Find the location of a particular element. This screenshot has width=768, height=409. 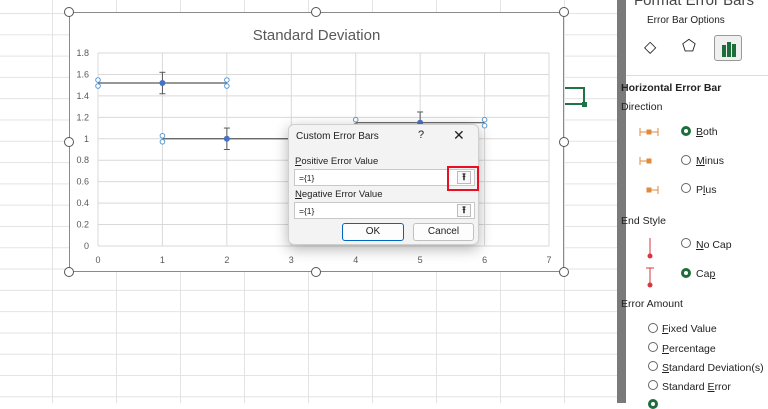

y-tick-label: 0.6 is located at coordinates (82, 182).